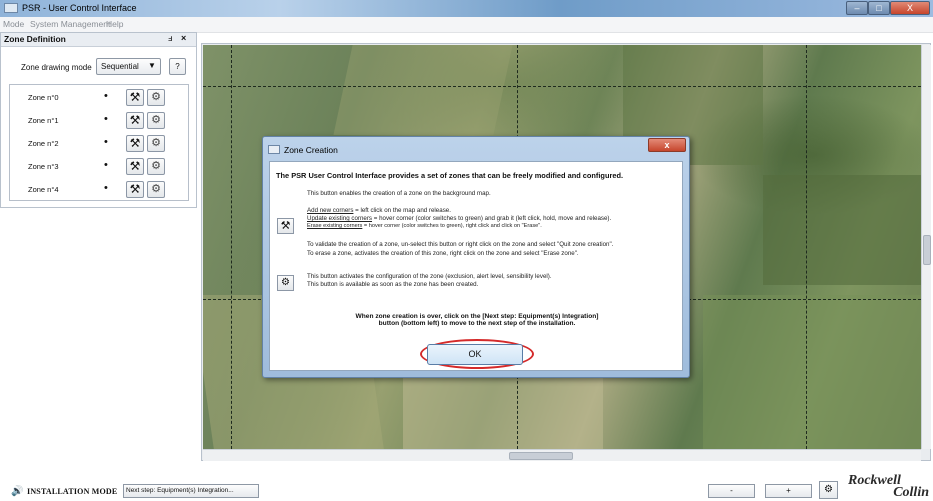 Image resolution: width=933 pixels, height=501 pixels. Describe the element at coordinates (72, 491) in the screenshot. I see `mode-status: INSTALLATION MODE` at that location.